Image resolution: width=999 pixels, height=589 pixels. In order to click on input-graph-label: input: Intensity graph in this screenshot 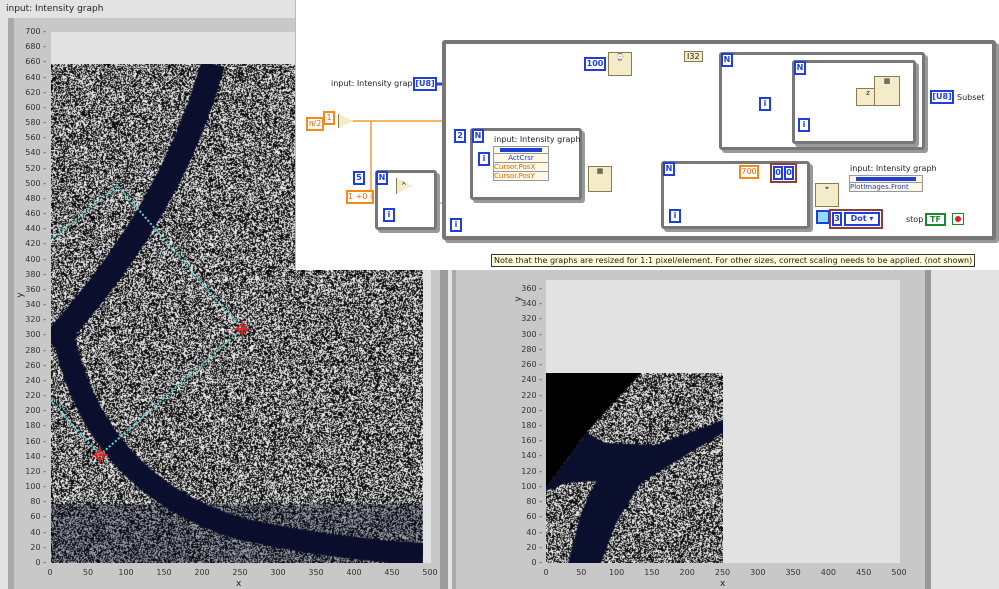, I will do `click(374, 83)`.